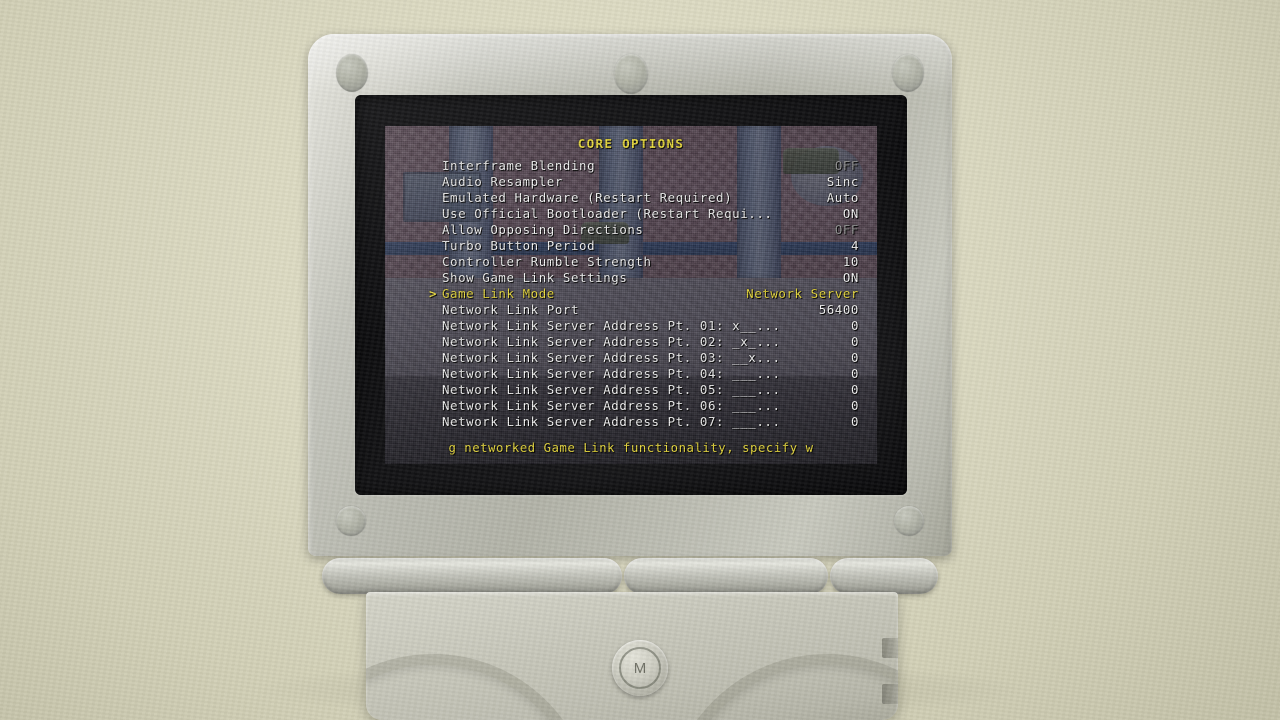  I want to click on menu-row-value: Auto, so click(843, 198).